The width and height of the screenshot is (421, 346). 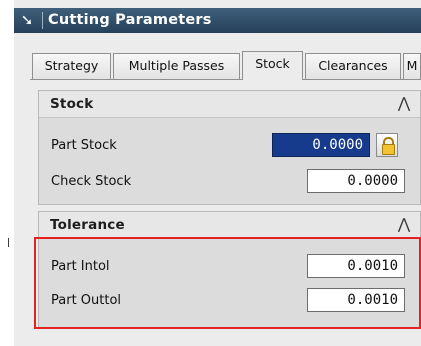 I want to click on tab-stock: Stock, so click(x=272, y=65).